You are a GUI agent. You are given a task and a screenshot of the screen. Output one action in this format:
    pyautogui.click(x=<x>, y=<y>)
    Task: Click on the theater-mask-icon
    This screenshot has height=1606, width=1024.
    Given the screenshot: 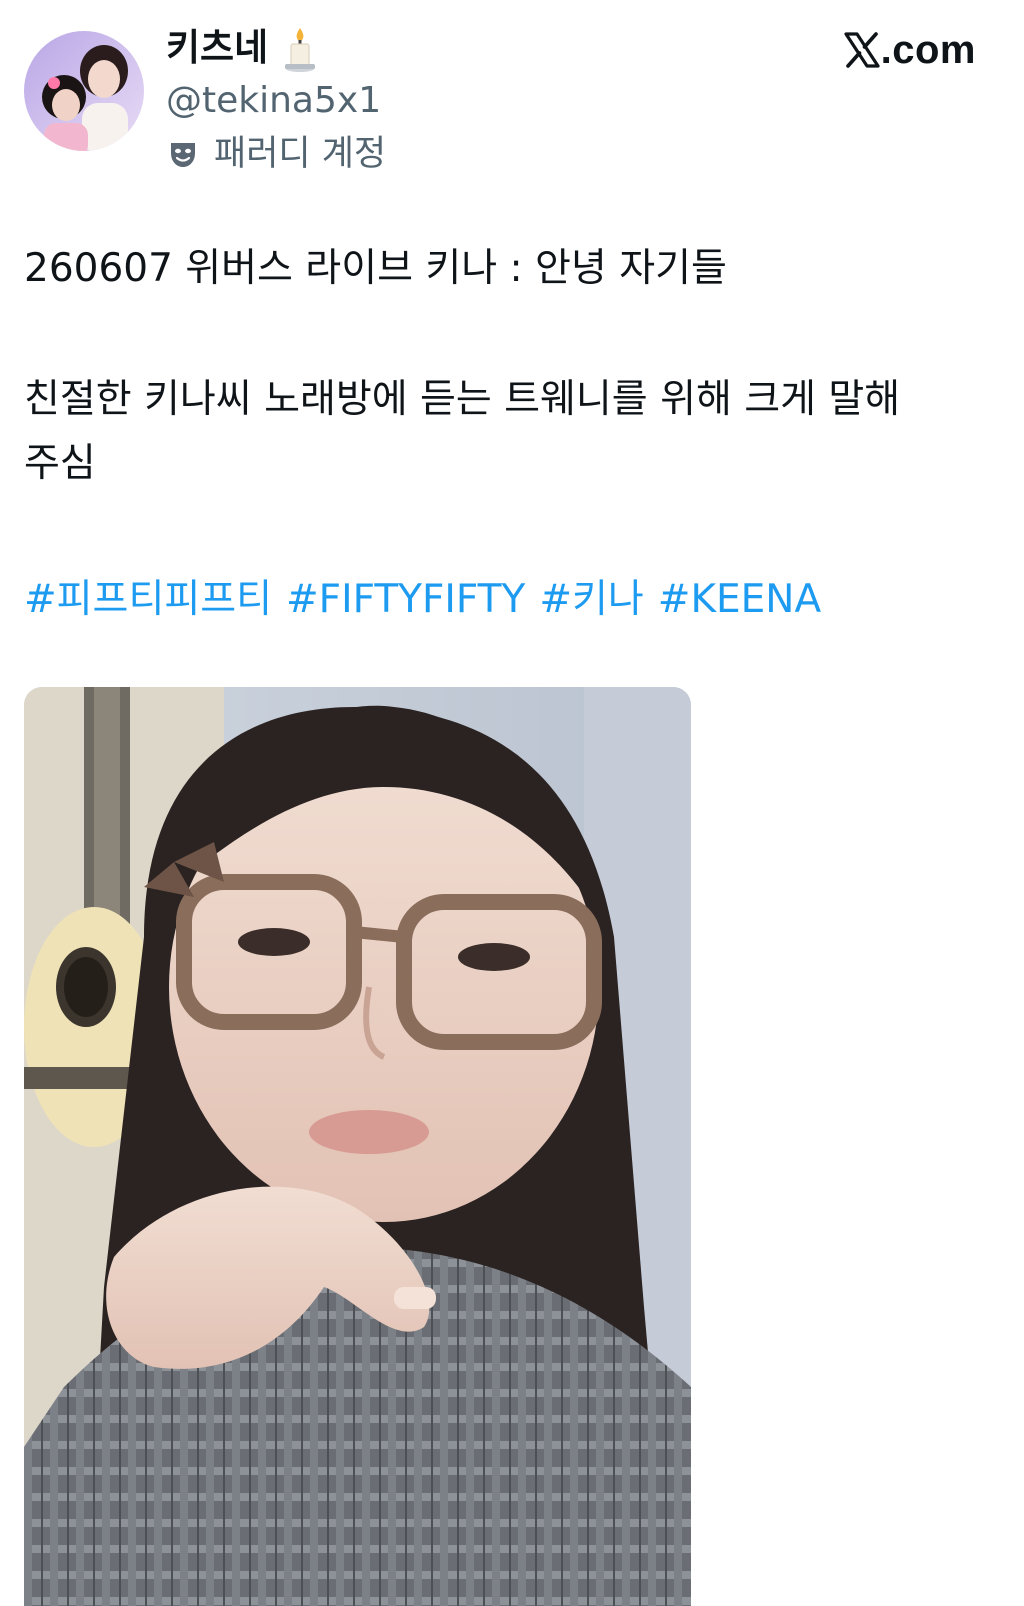 What is the action you would take?
    pyautogui.click(x=183, y=155)
    